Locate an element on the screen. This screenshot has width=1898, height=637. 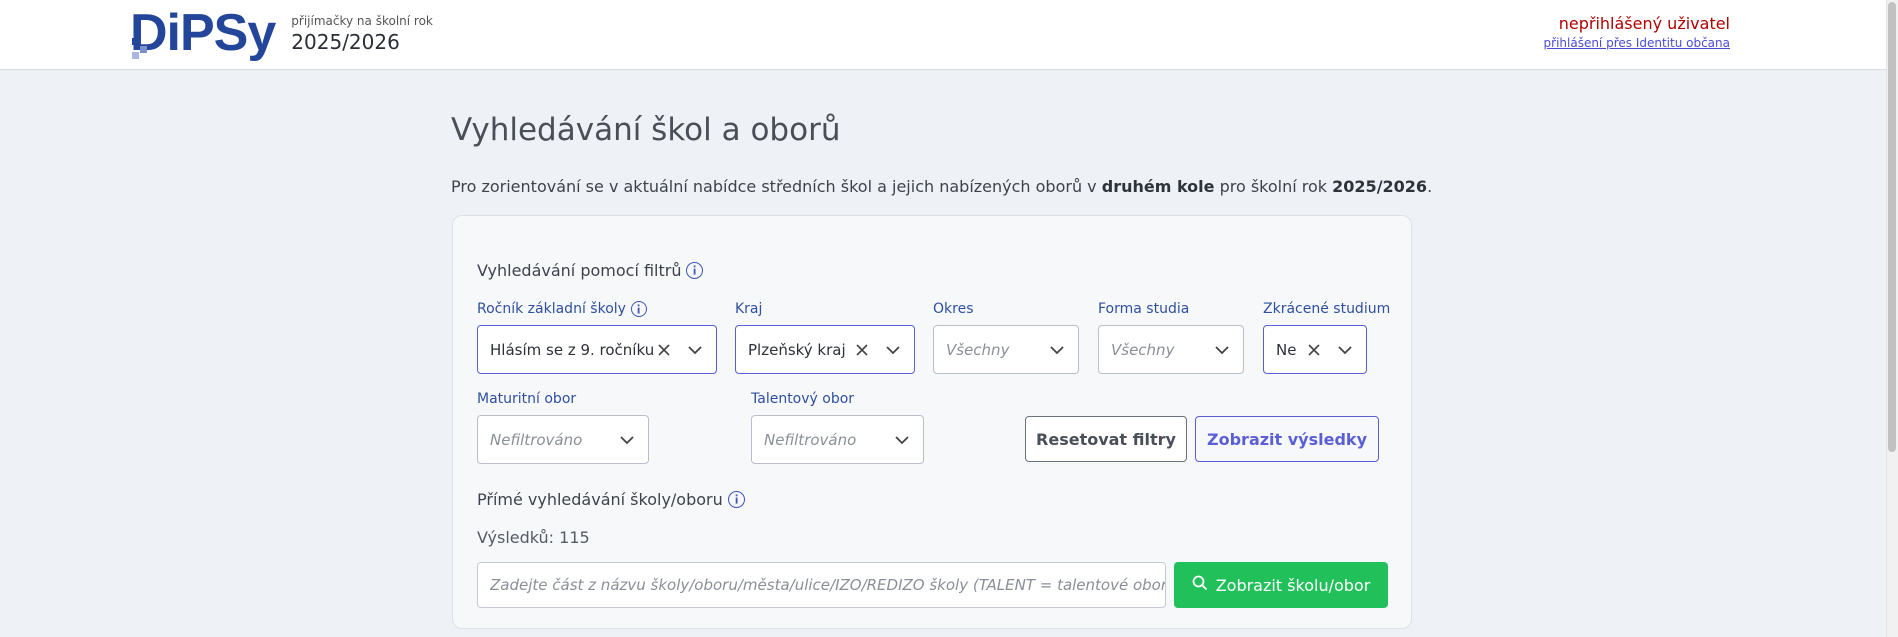
grade-label: Ročník základní školy is located at coordinates (562, 309).